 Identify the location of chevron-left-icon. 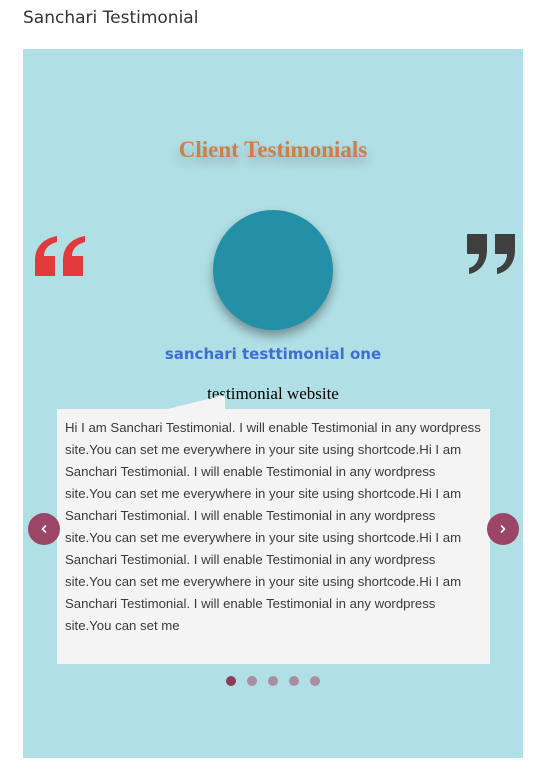
(44, 529).